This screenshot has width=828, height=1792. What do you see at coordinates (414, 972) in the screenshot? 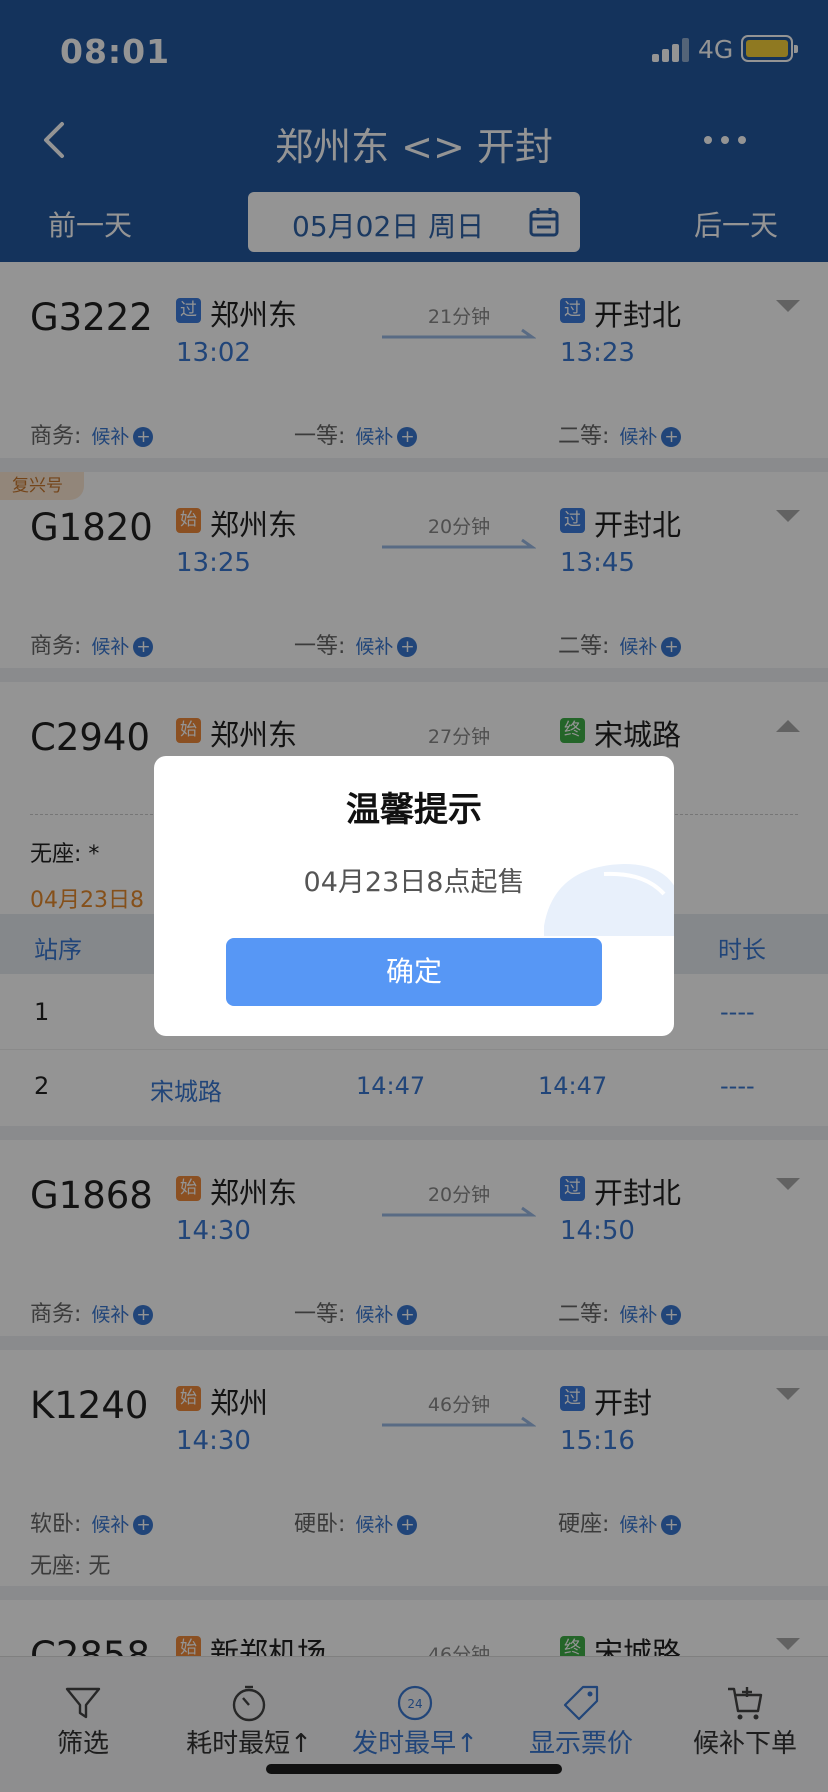
I see `confirm-button: 确定` at bounding box center [414, 972].